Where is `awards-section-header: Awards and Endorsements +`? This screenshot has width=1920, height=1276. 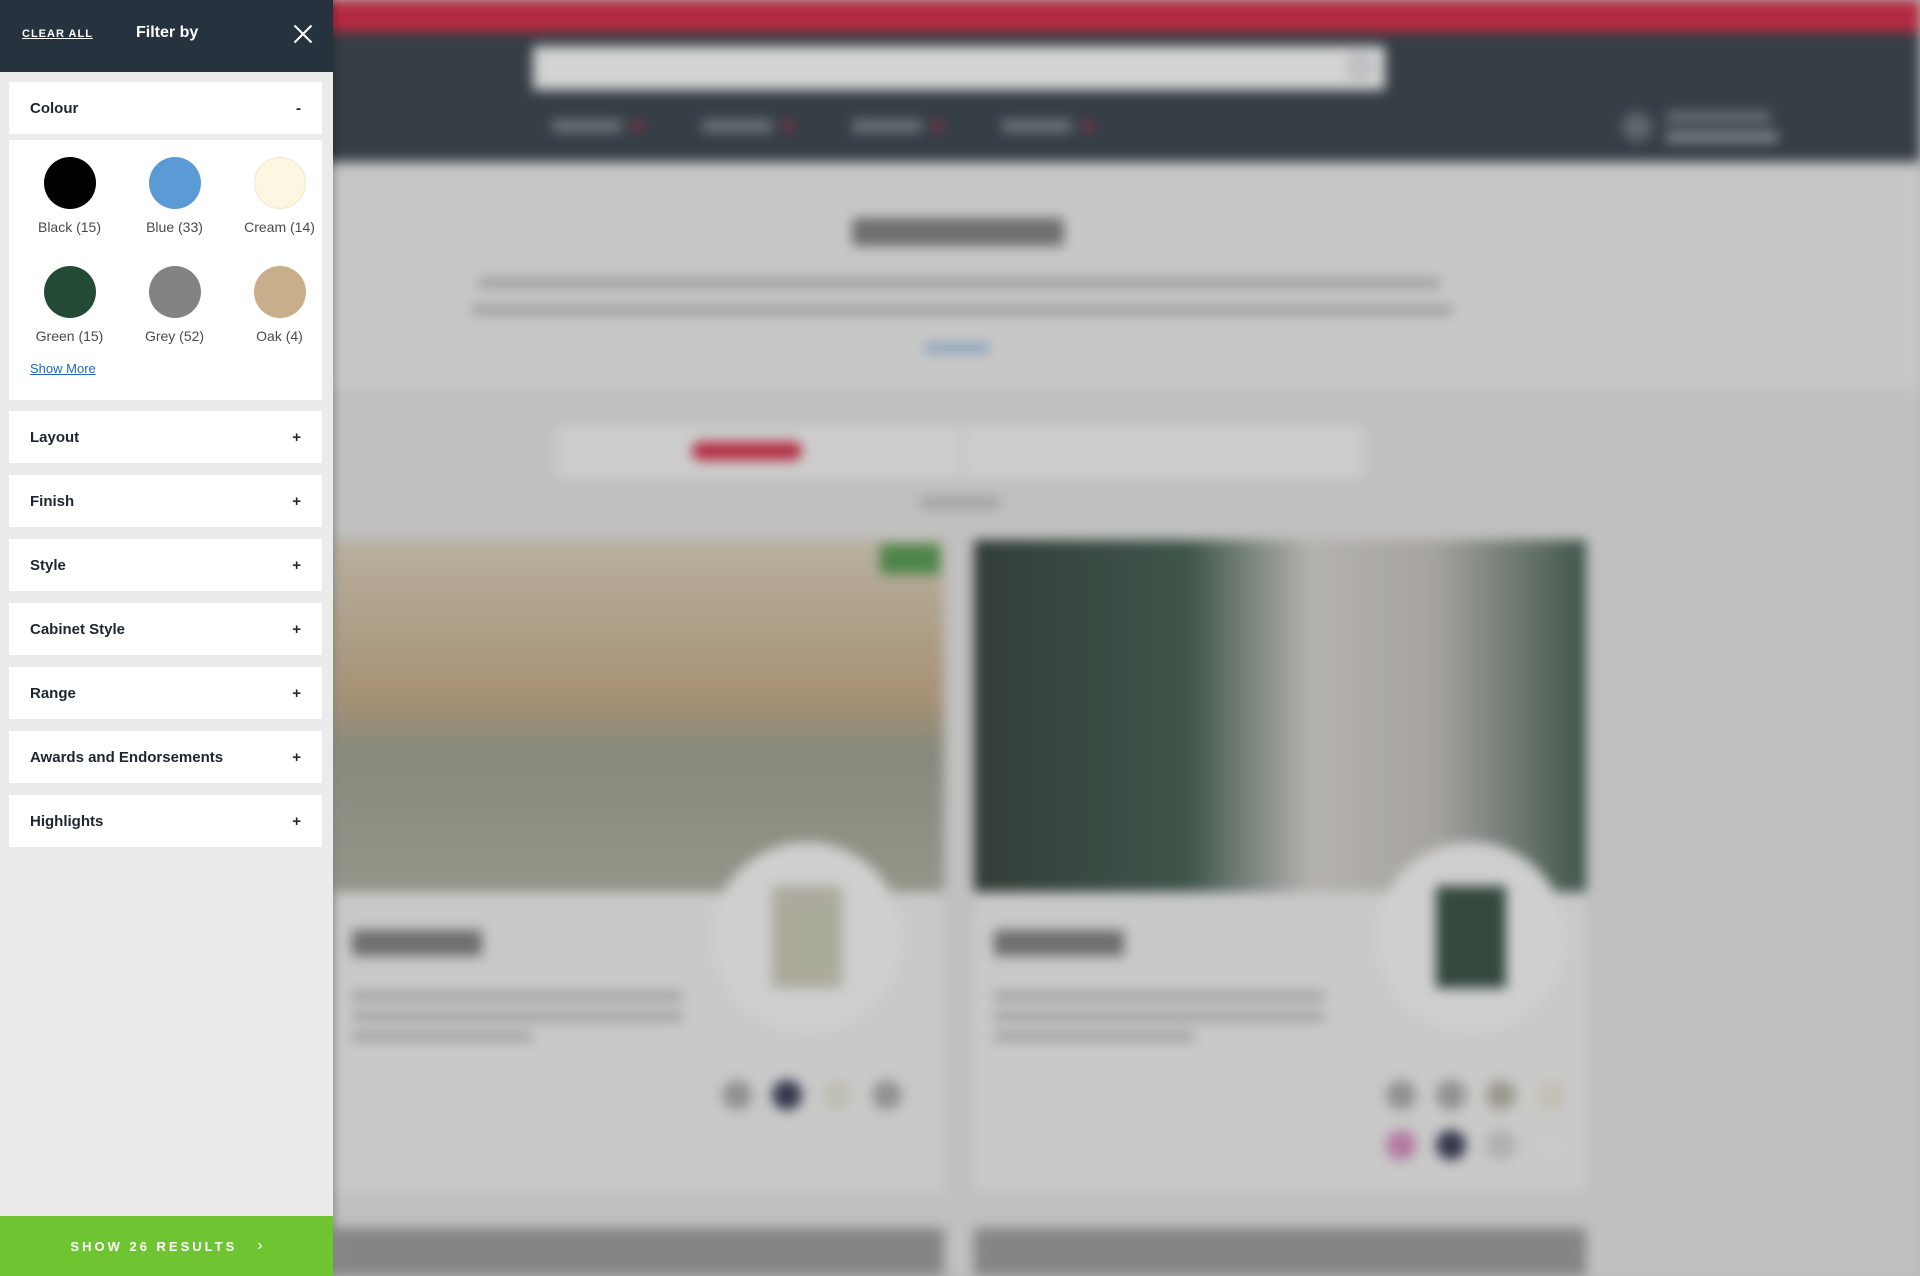
awards-section-header: Awards and Endorsements + is located at coordinates (165, 757).